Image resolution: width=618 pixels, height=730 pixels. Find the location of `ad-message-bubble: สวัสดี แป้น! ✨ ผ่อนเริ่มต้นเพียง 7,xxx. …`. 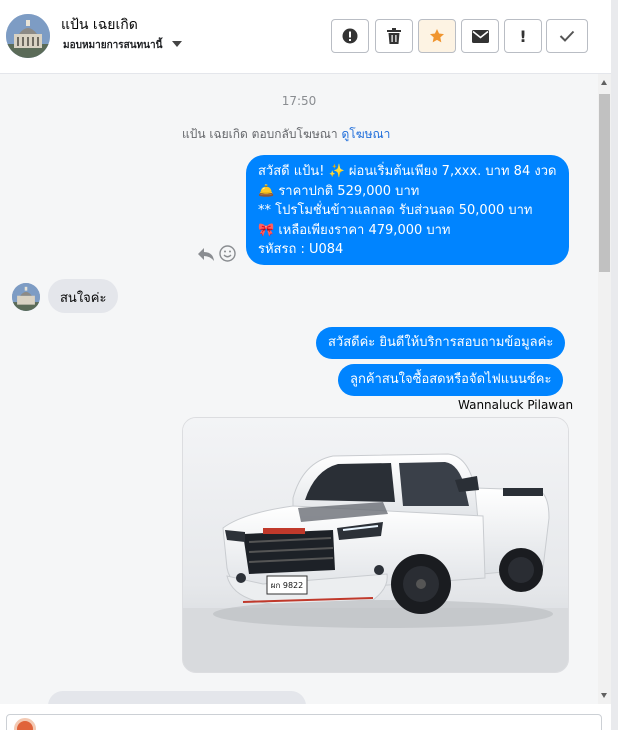

ad-message-bubble: สวัสดี แป้น! ✨ ผ่อนเริ่มต้นเพียง 7,xxx. … is located at coordinates (407, 210).